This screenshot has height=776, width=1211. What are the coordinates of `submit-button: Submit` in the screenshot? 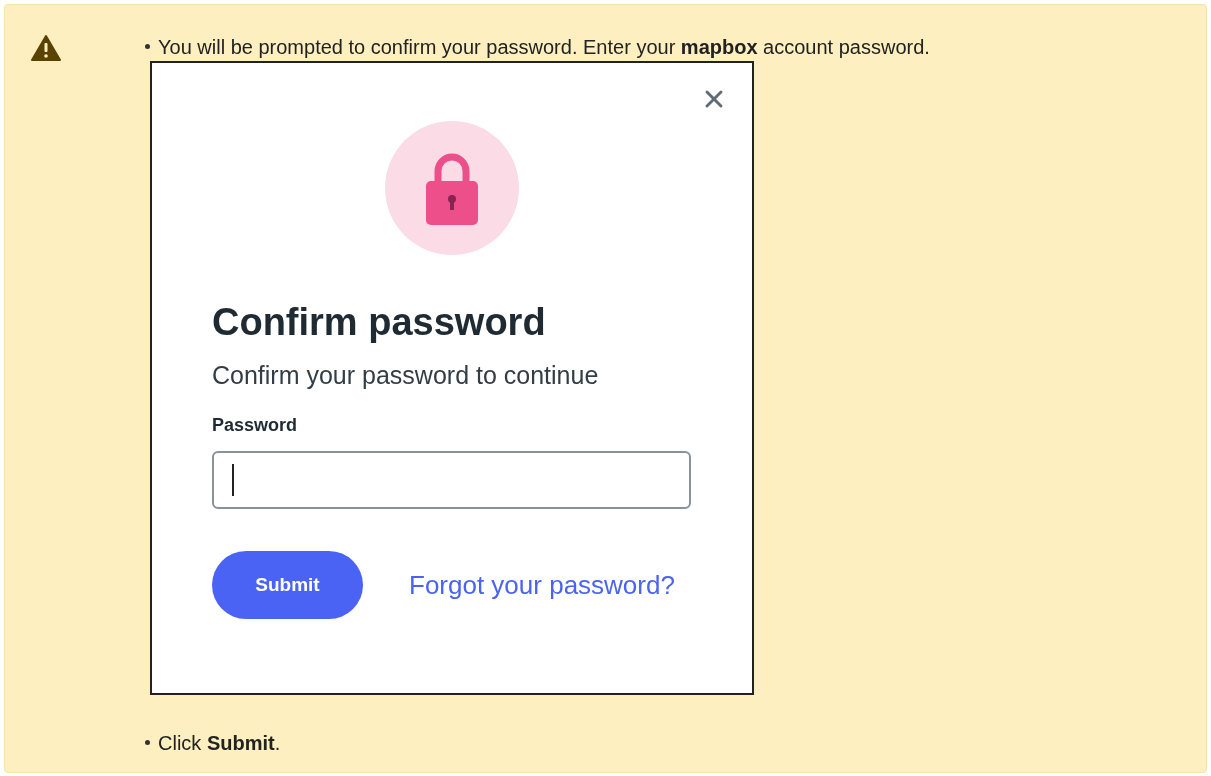 It's located at (287, 585).